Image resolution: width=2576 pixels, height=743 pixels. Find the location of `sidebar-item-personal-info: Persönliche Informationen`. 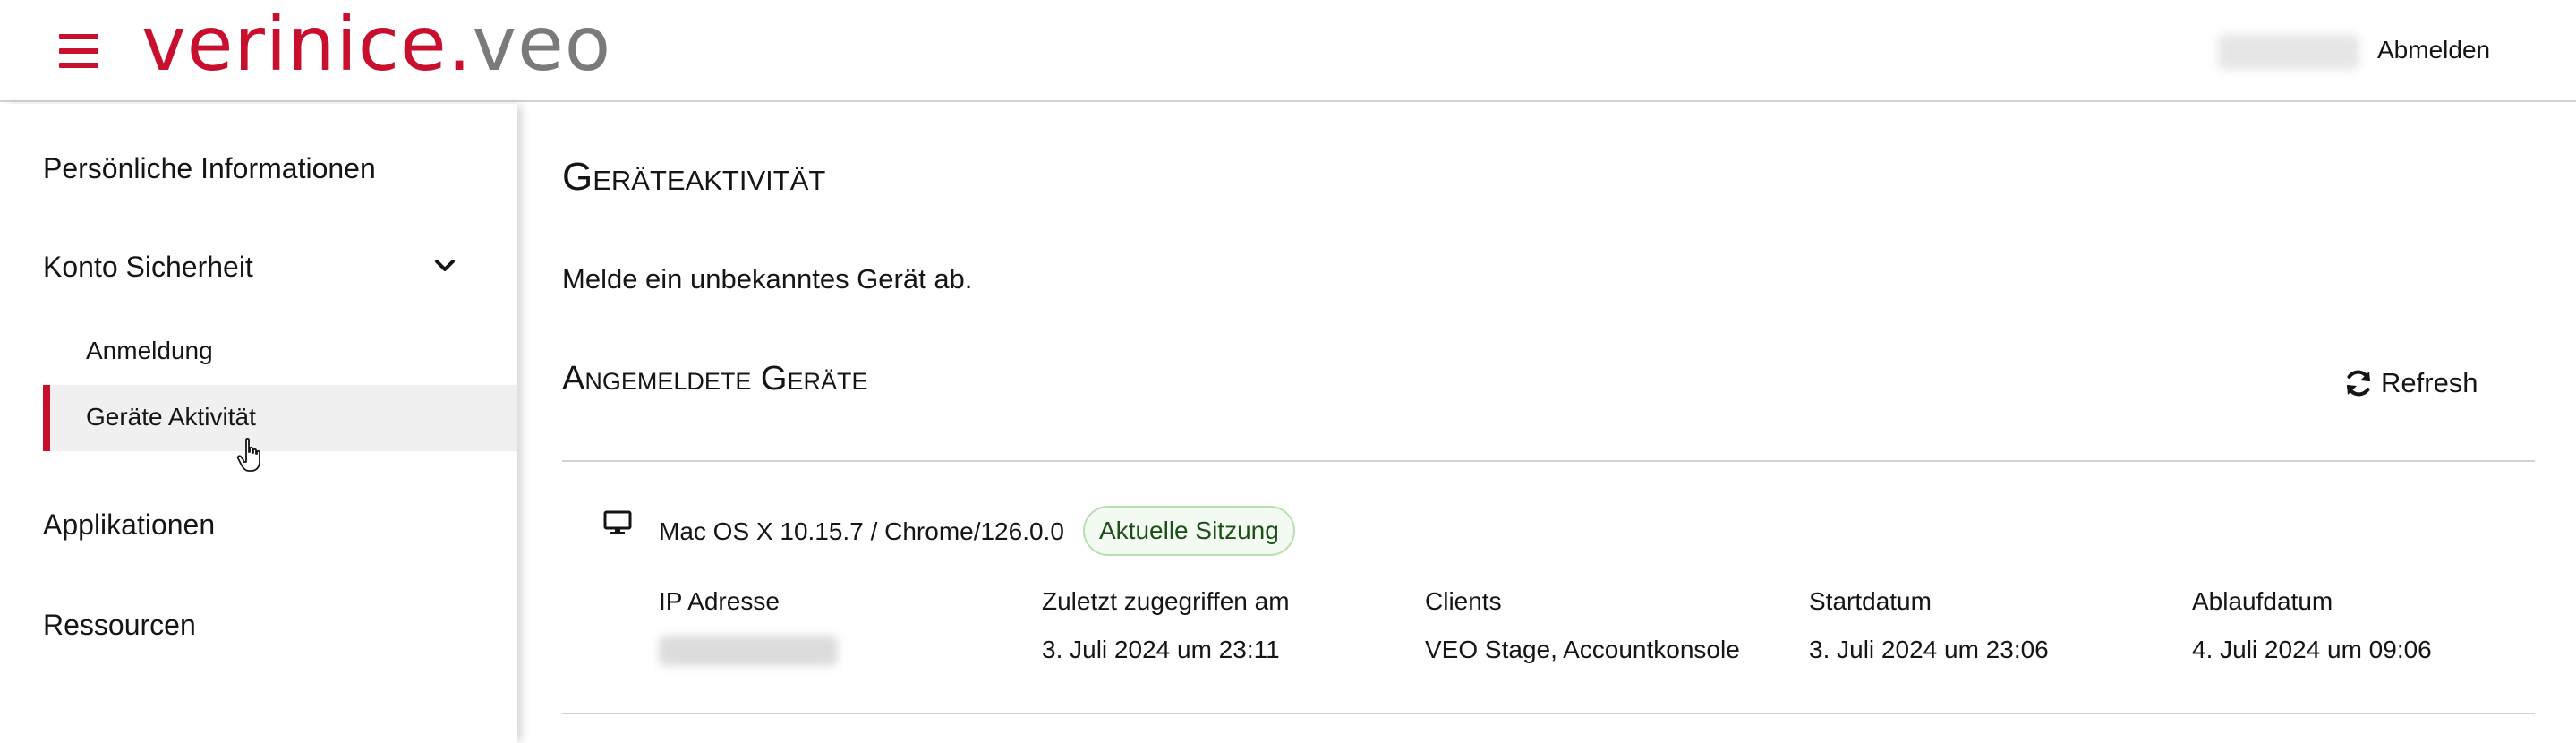

sidebar-item-personal-info: Persönliche Informationen is located at coordinates (209, 168).